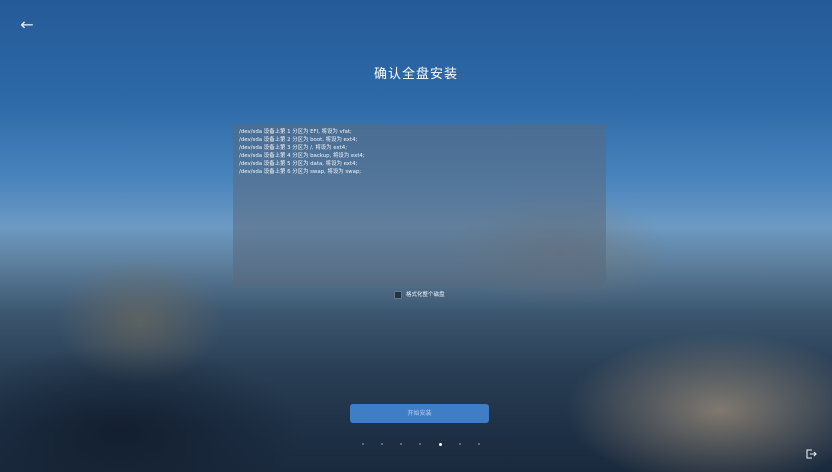 This screenshot has height=472, width=832. What do you see at coordinates (293, 148) in the screenshot?
I see `partition-line: /dev/sda 设备上第 3 分区为 /, 将设为 ext4;` at bounding box center [293, 148].